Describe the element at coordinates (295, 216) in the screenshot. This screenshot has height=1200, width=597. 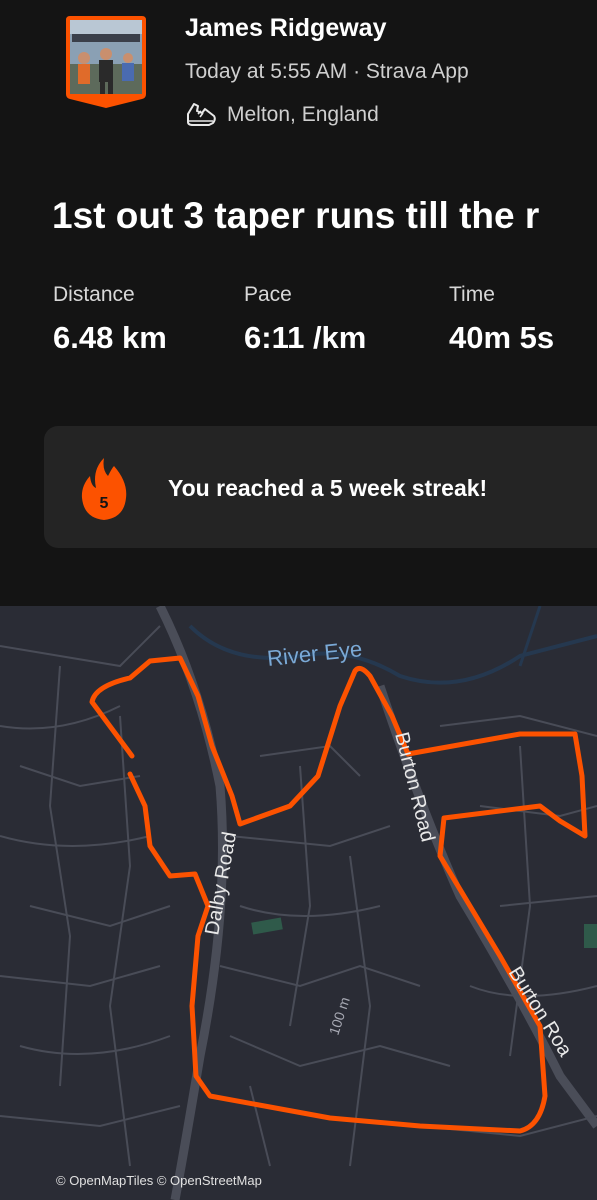
I see `activity-title: 1st out 3 taper runs till the r` at that location.